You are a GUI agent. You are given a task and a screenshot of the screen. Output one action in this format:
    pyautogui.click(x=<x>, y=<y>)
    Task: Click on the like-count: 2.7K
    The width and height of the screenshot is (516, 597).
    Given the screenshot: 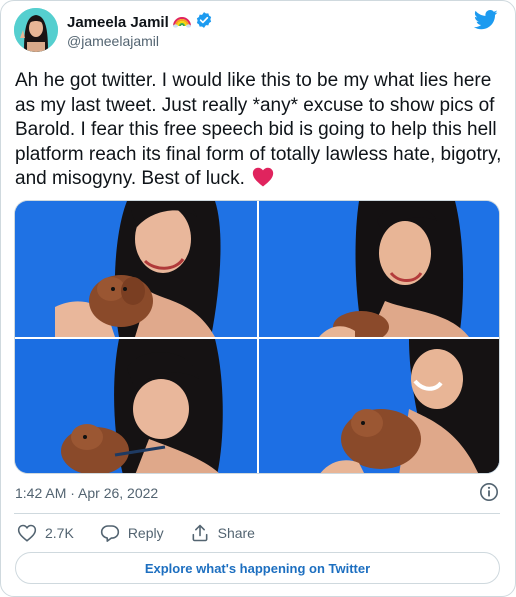 What is the action you would take?
    pyautogui.click(x=59, y=533)
    